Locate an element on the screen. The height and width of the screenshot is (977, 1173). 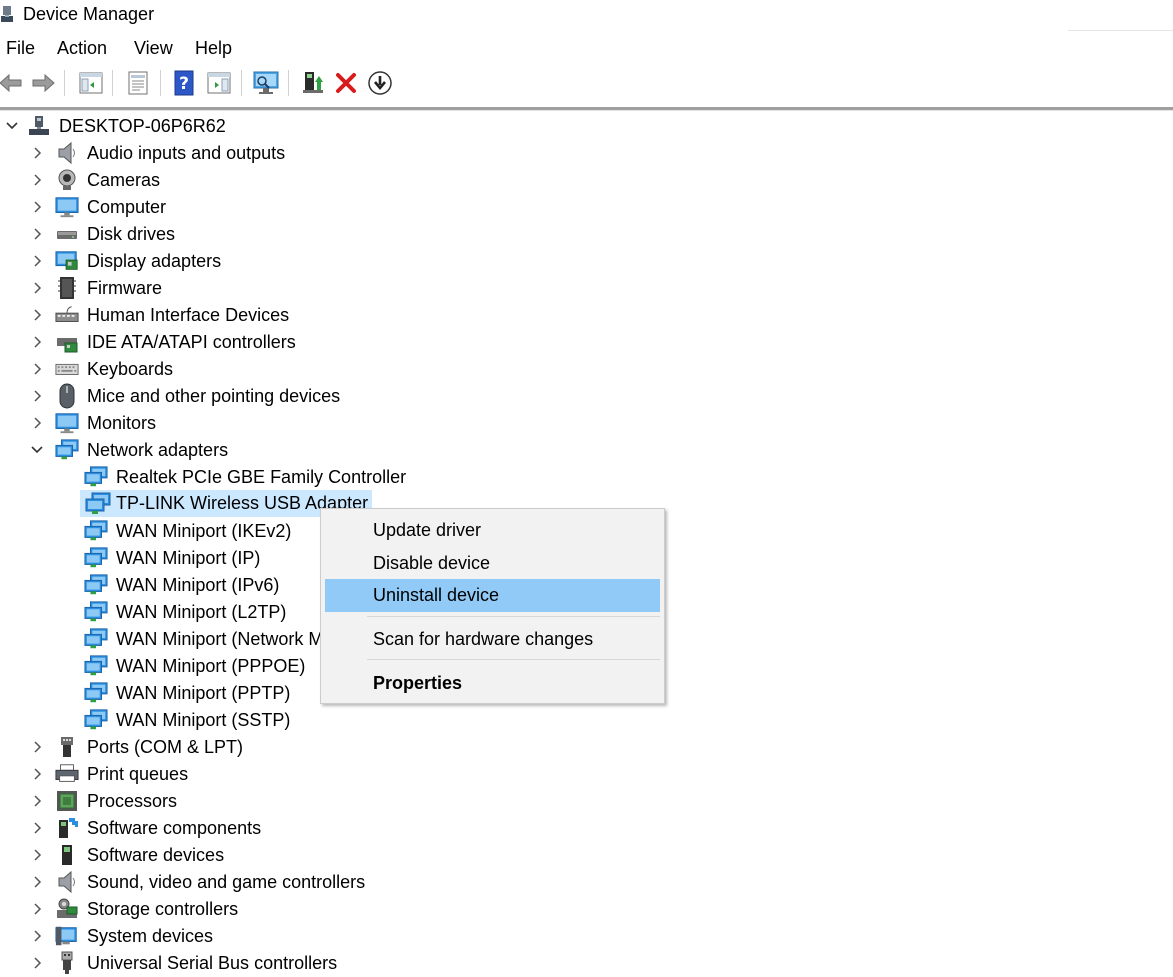
keyboard-icon is located at coordinates (67, 369).